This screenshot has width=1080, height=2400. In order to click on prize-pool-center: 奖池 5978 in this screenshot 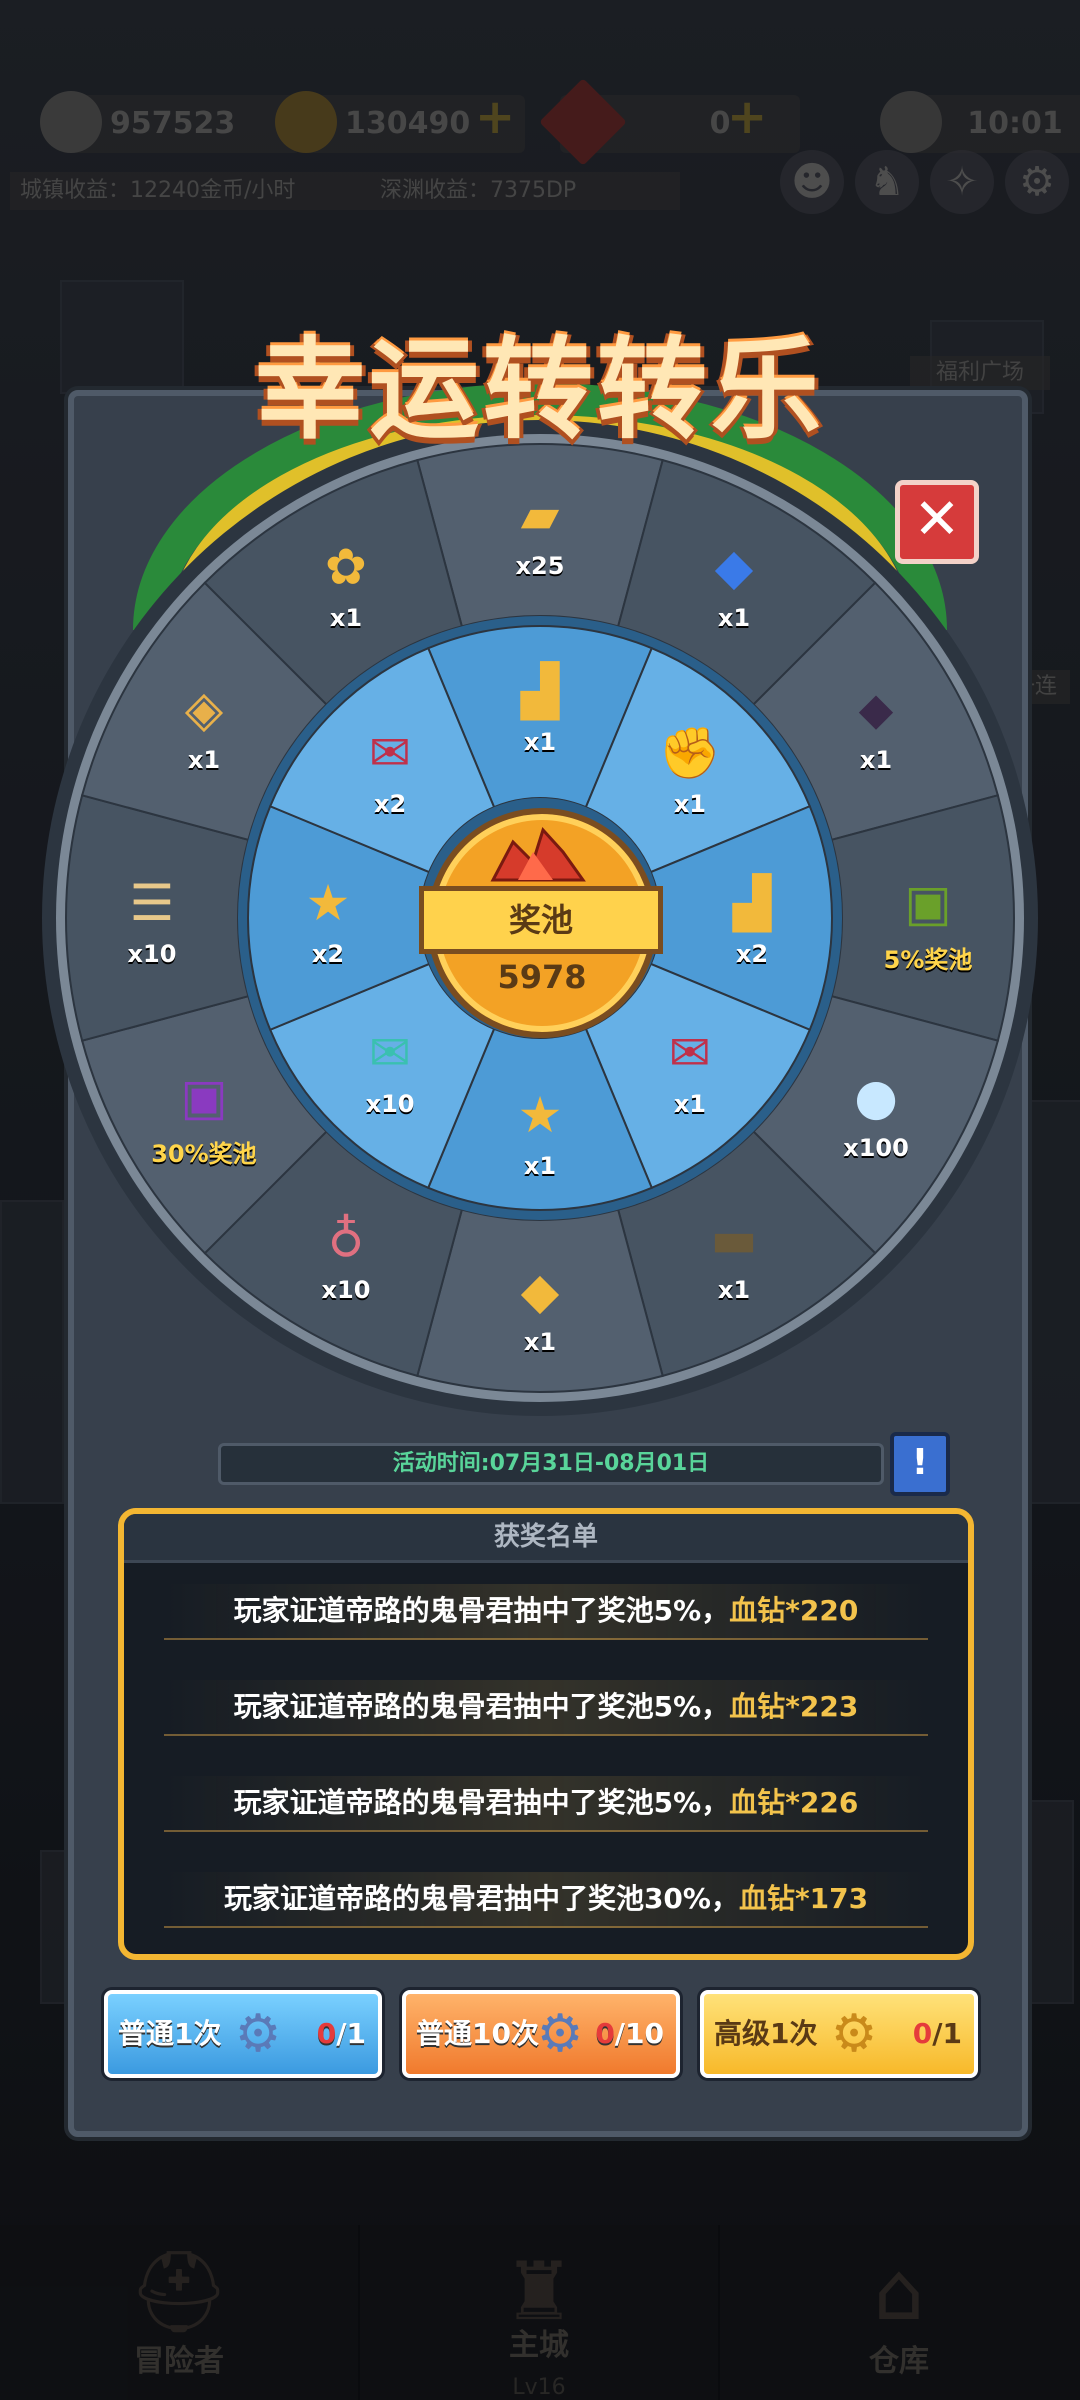, I will do `click(541, 923)`.